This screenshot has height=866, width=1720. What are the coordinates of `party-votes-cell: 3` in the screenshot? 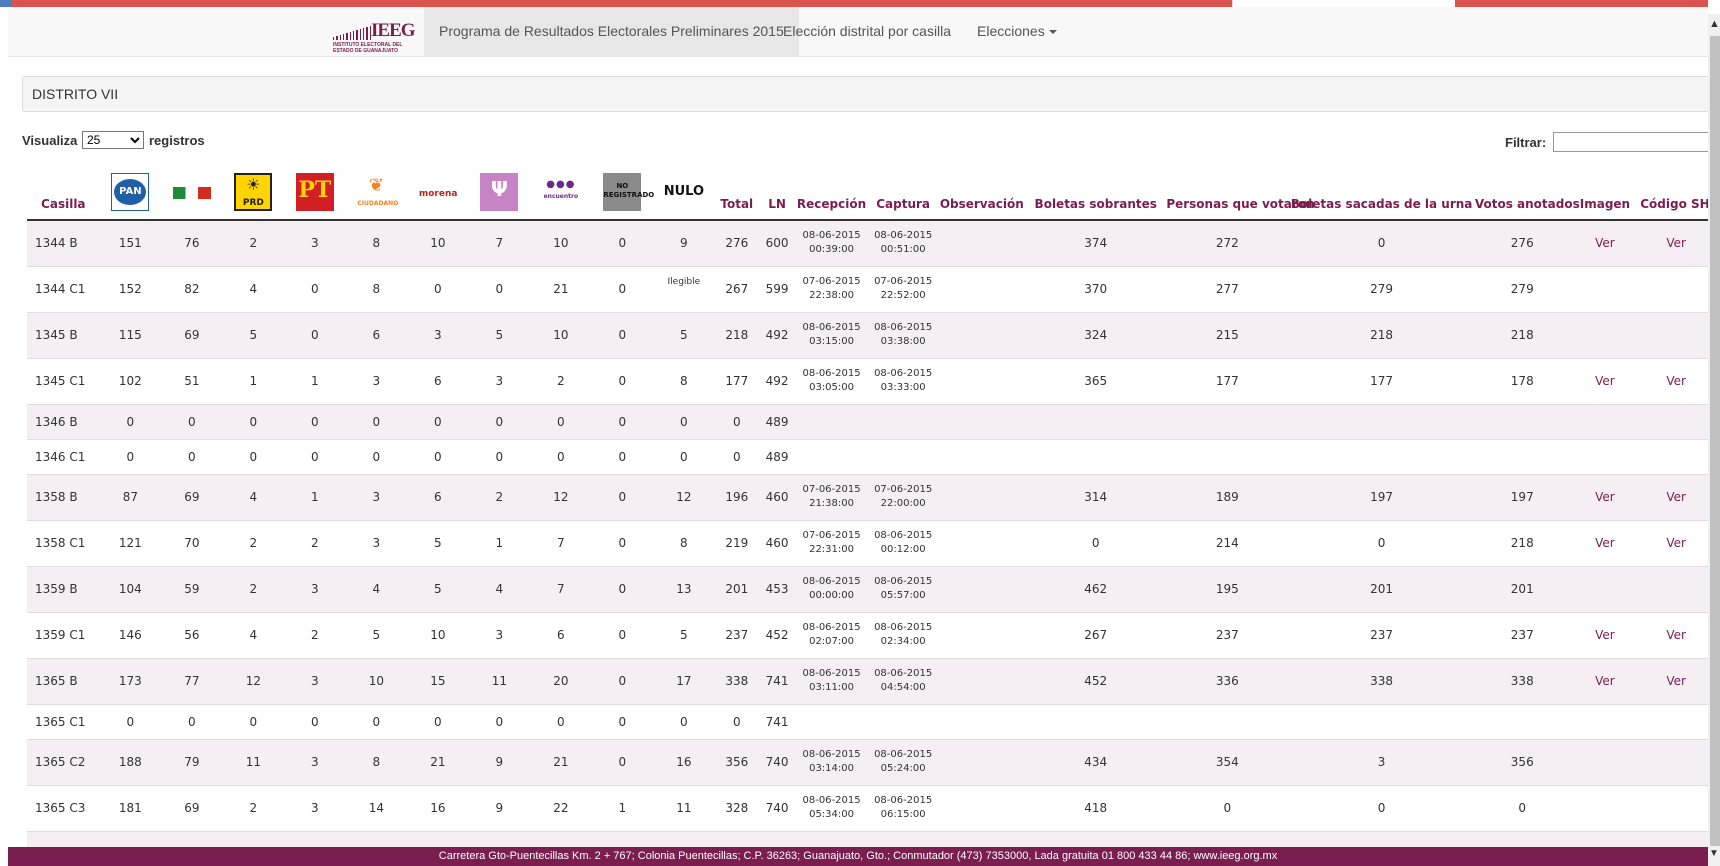 It's located at (376, 542).